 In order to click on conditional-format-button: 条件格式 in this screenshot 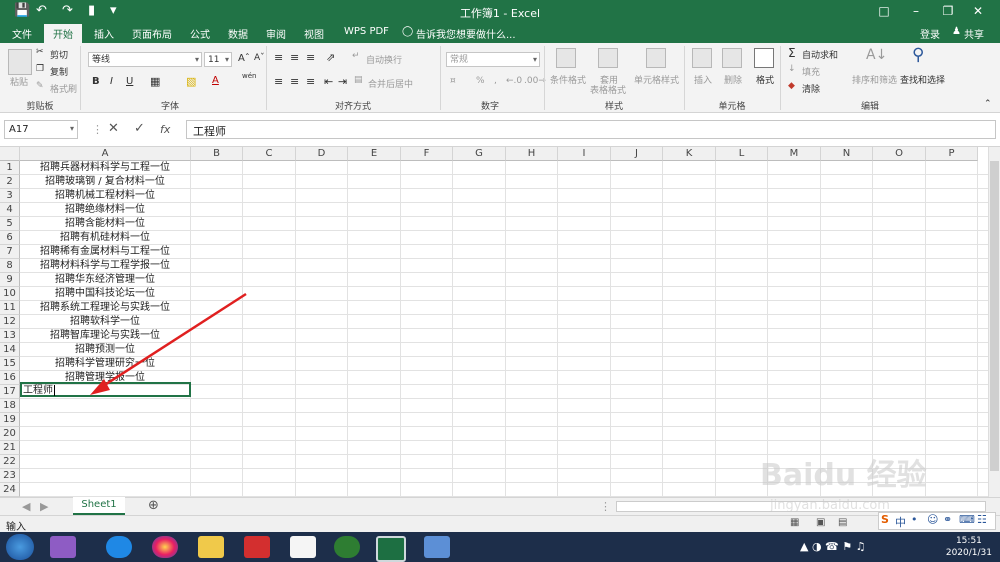, I will do `click(568, 79)`.